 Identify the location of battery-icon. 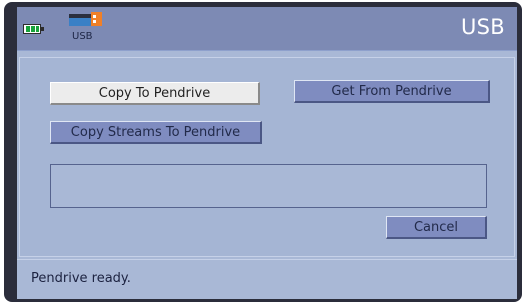
(33, 29).